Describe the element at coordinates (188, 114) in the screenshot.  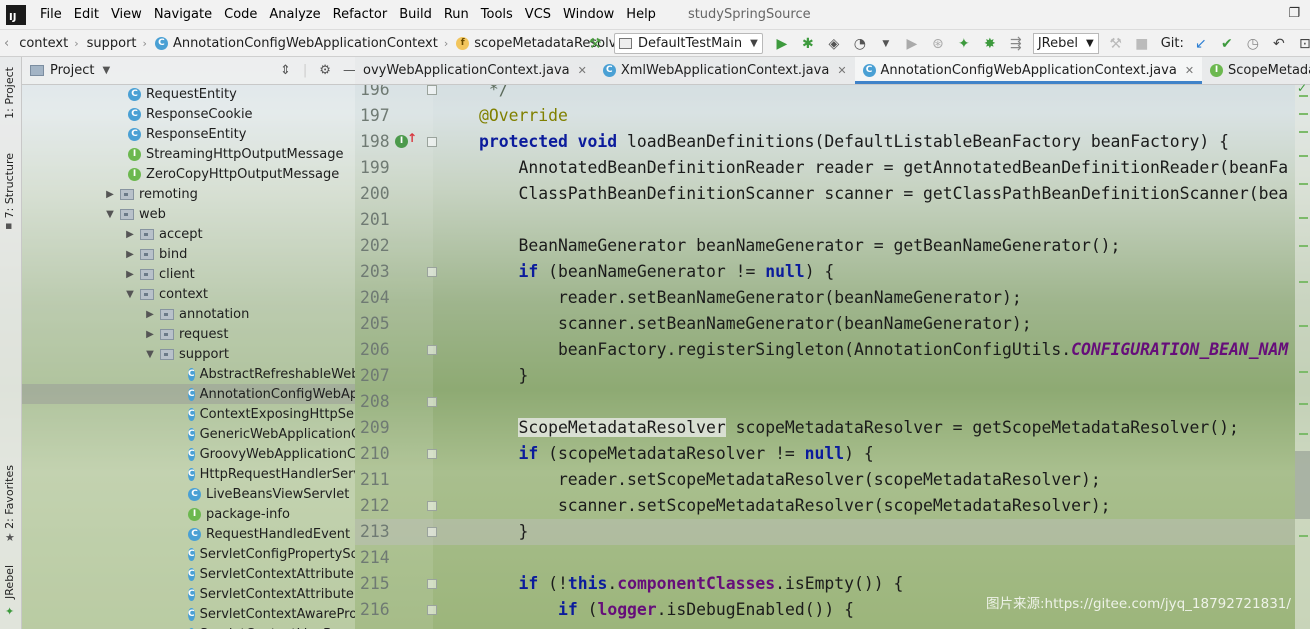
I see `tree-item: C ResponseCookie` at that location.